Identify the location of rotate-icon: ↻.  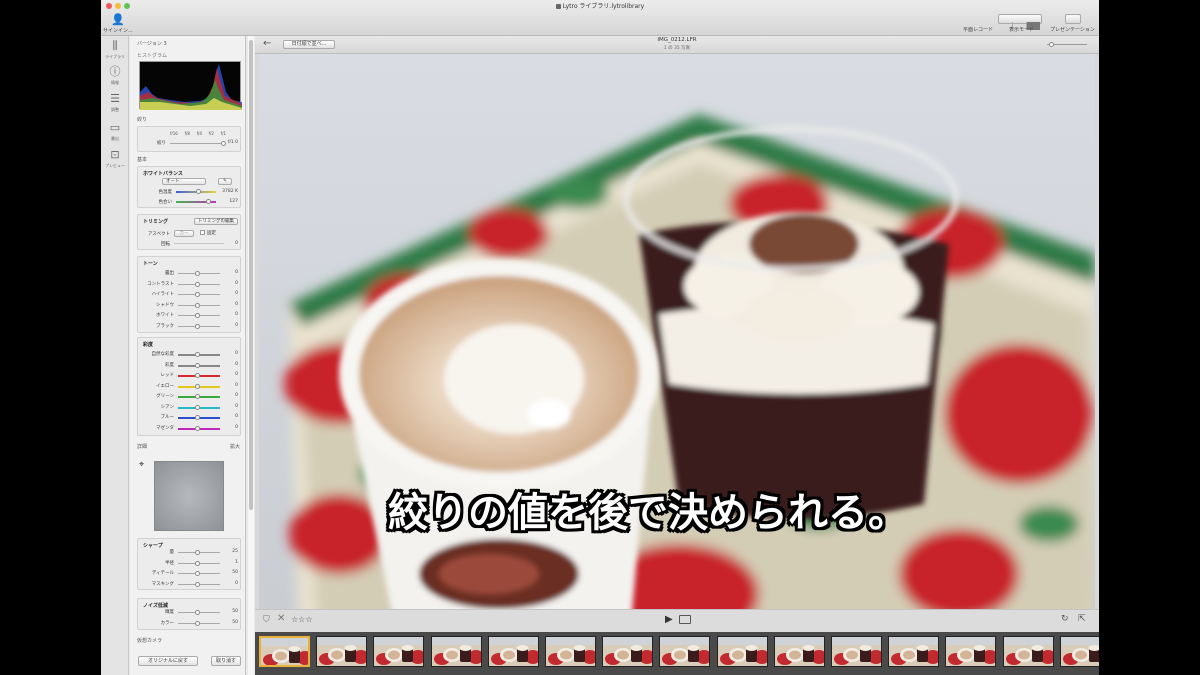
(1065, 619).